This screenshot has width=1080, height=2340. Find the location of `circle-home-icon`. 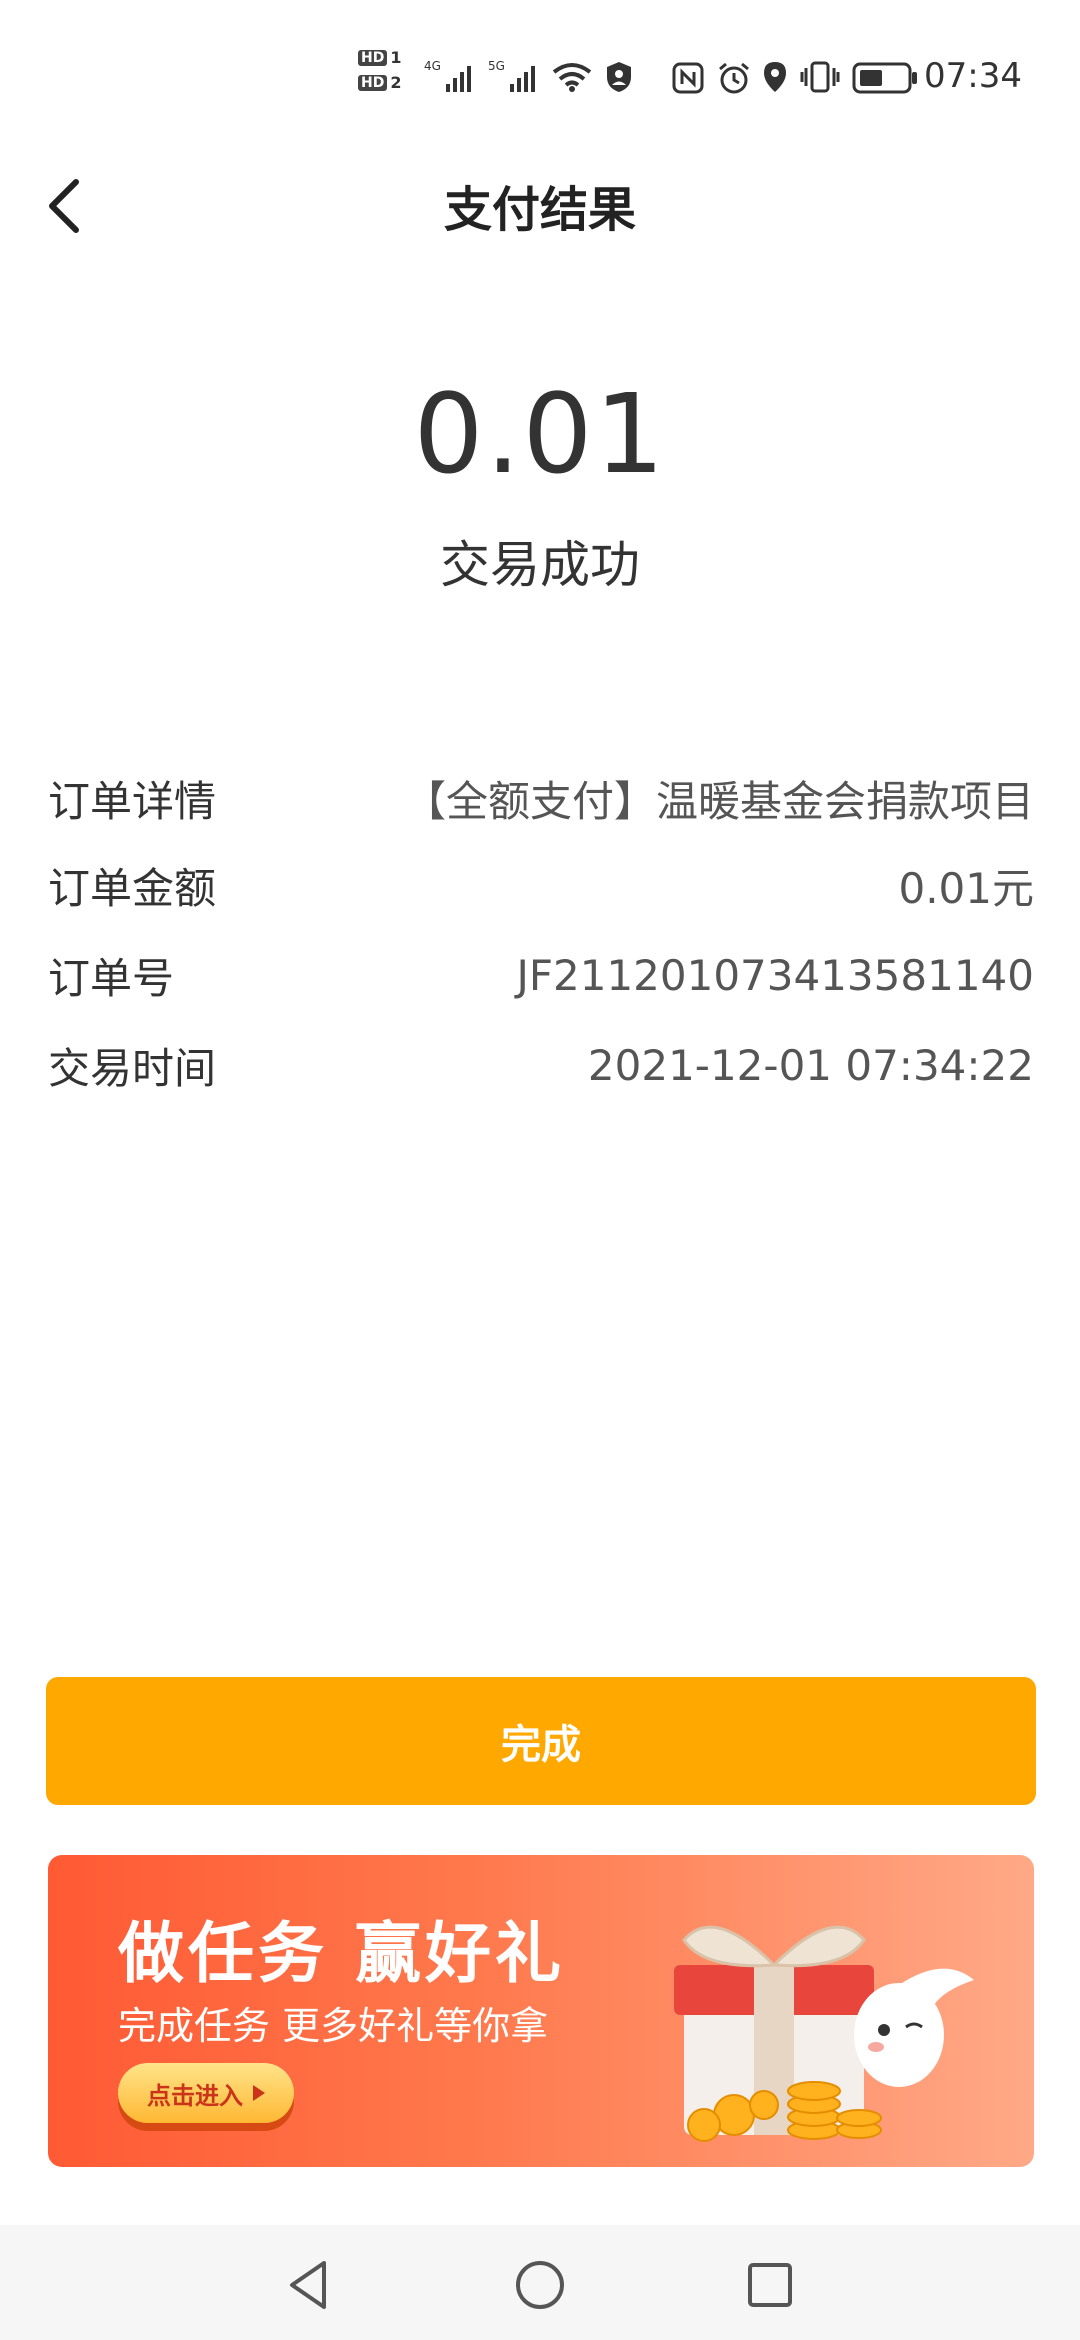

circle-home-icon is located at coordinates (540, 2285).